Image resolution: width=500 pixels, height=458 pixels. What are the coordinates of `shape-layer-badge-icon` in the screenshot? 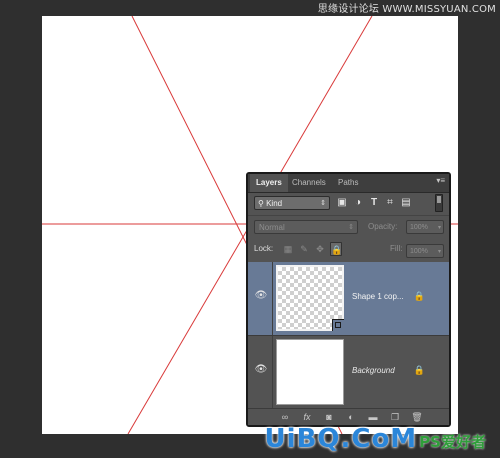 It's located at (338, 325).